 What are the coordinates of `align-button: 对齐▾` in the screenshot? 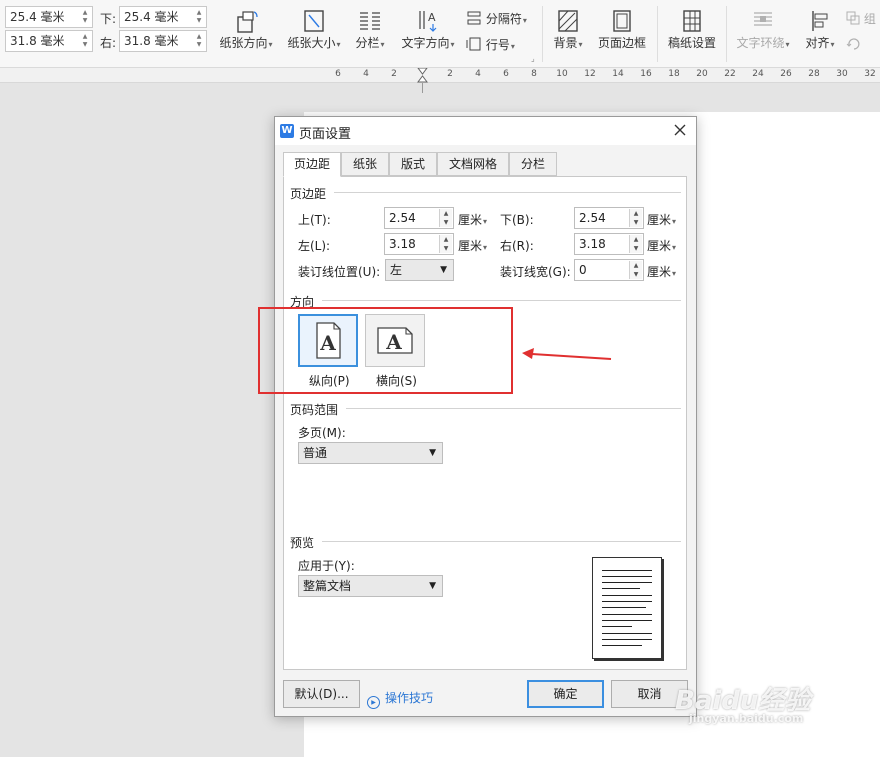 It's located at (820, 29).